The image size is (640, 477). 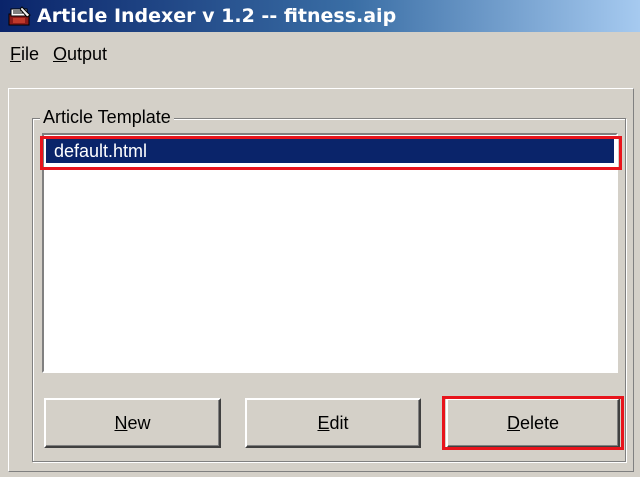 What do you see at coordinates (513, 423) in the screenshot?
I see `delete-button-accel: D` at bounding box center [513, 423].